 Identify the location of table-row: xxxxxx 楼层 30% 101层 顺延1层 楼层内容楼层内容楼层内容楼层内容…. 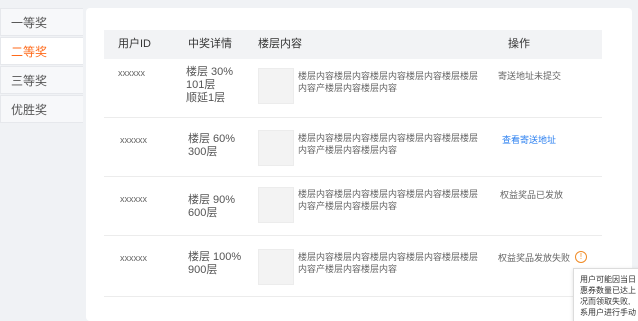
(353, 89).